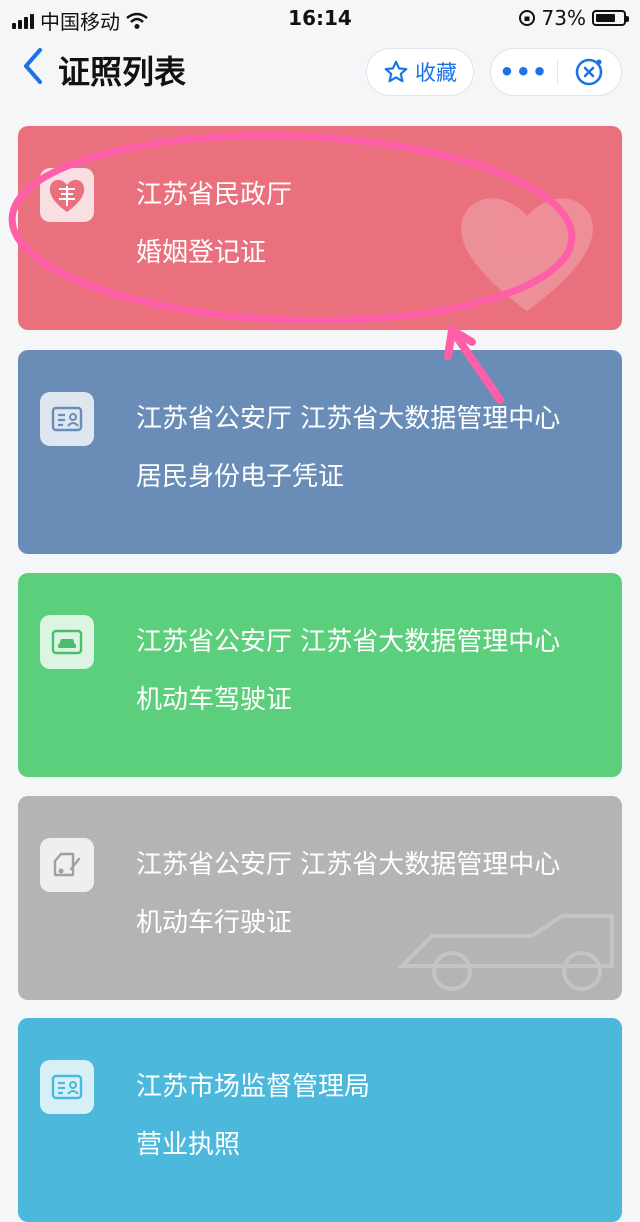  I want to click on vehicle-license-icon, so click(67, 865).